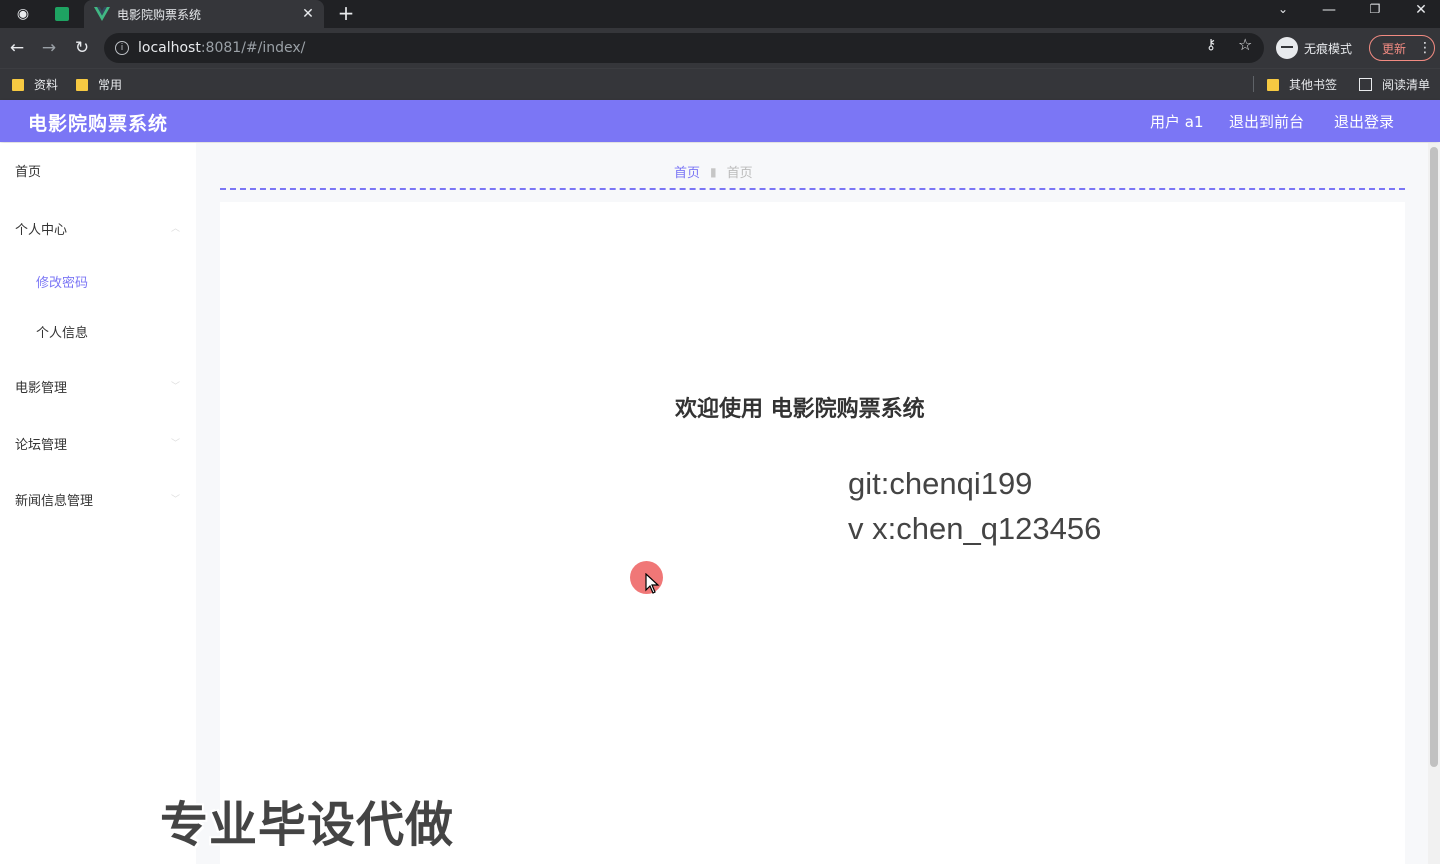  I want to click on close-window-icon: ✕, so click(1421, 10).